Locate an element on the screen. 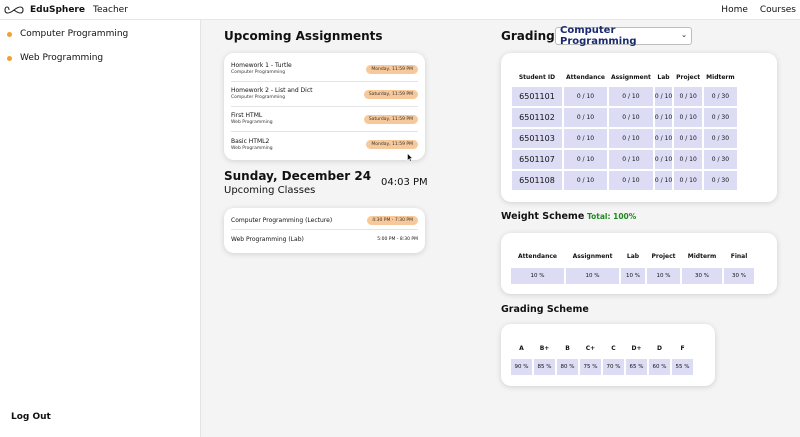 The height and width of the screenshot is (437, 800). assignment-name: First HTML is located at coordinates (247, 115).